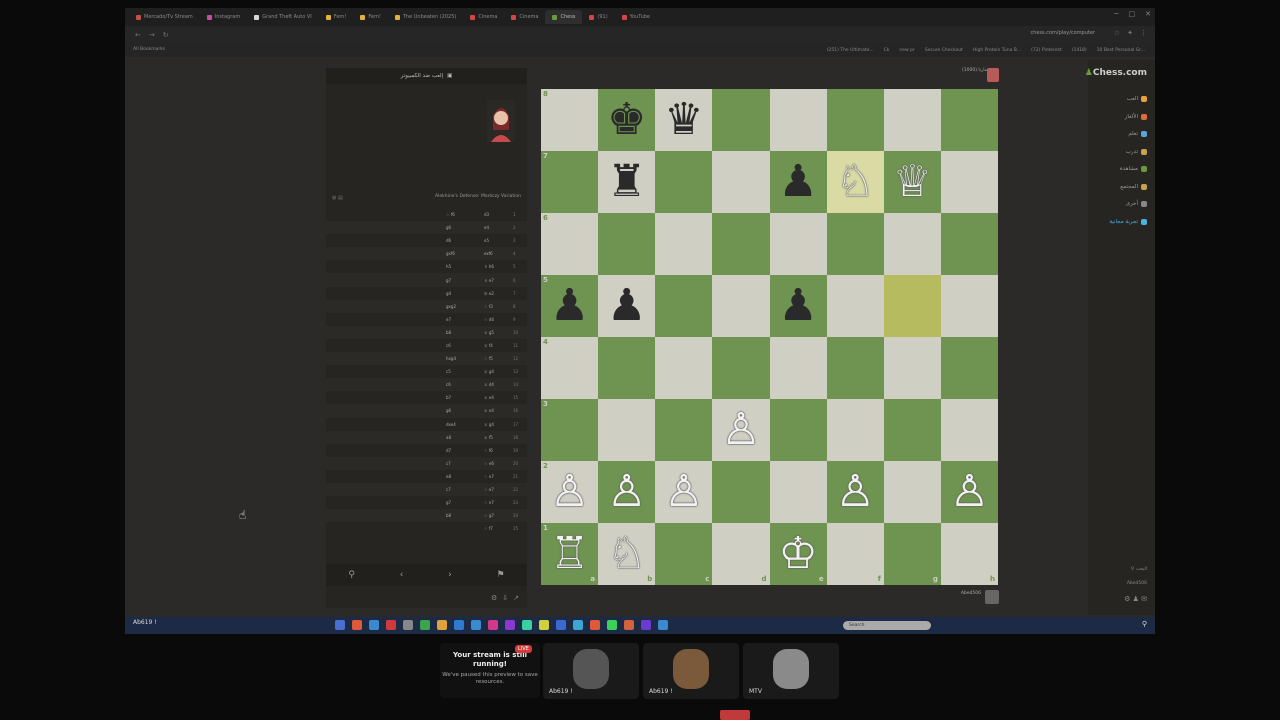 The width and height of the screenshot is (1280, 720). I want to click on chesscom-logo: ♟Chess.com, so click(1116, 73).